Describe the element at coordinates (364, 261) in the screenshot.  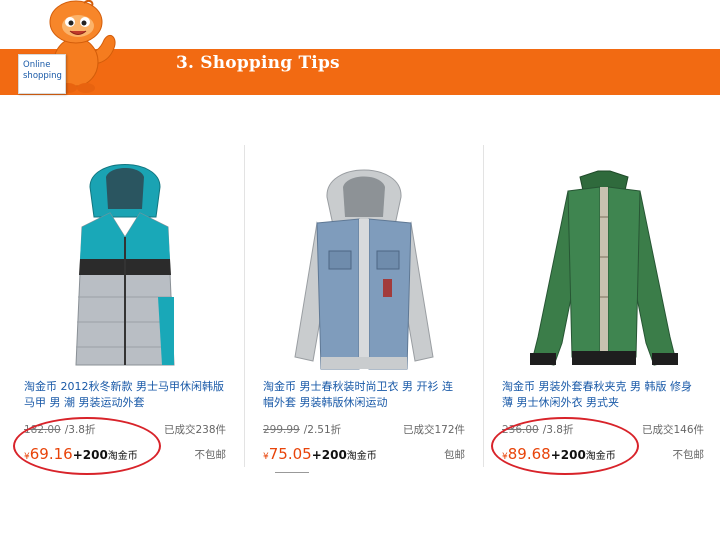
I see `product-image-hoodie-jacket` at that location.